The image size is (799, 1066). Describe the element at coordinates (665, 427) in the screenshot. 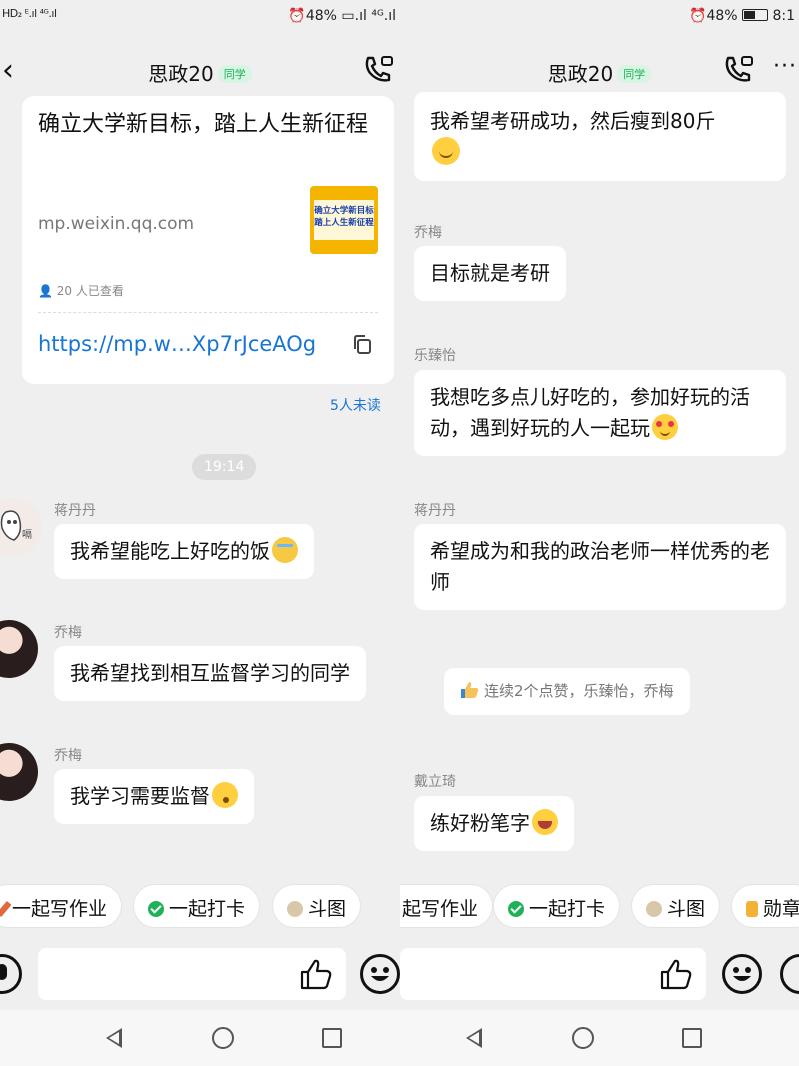

I see `love-emoji-icon` at that location.